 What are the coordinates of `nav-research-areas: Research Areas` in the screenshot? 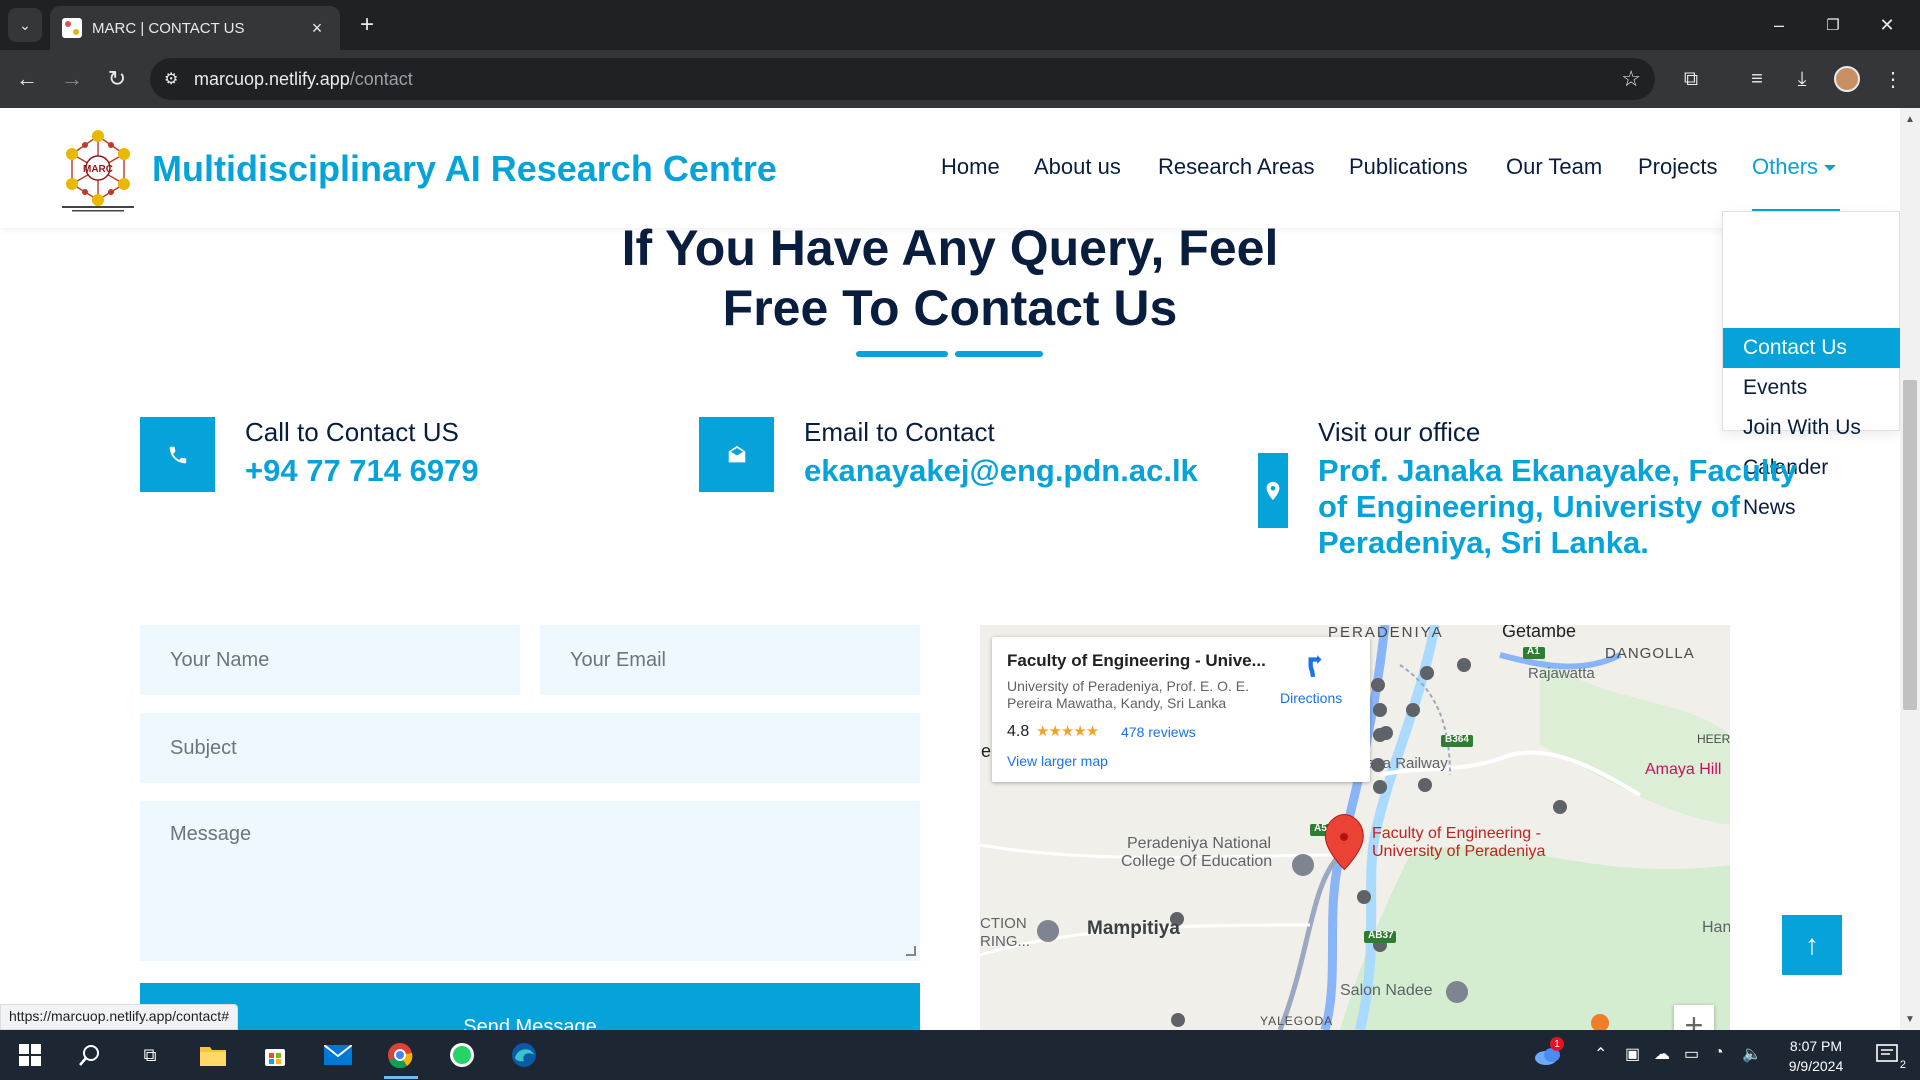 It's located at (1236, 167).